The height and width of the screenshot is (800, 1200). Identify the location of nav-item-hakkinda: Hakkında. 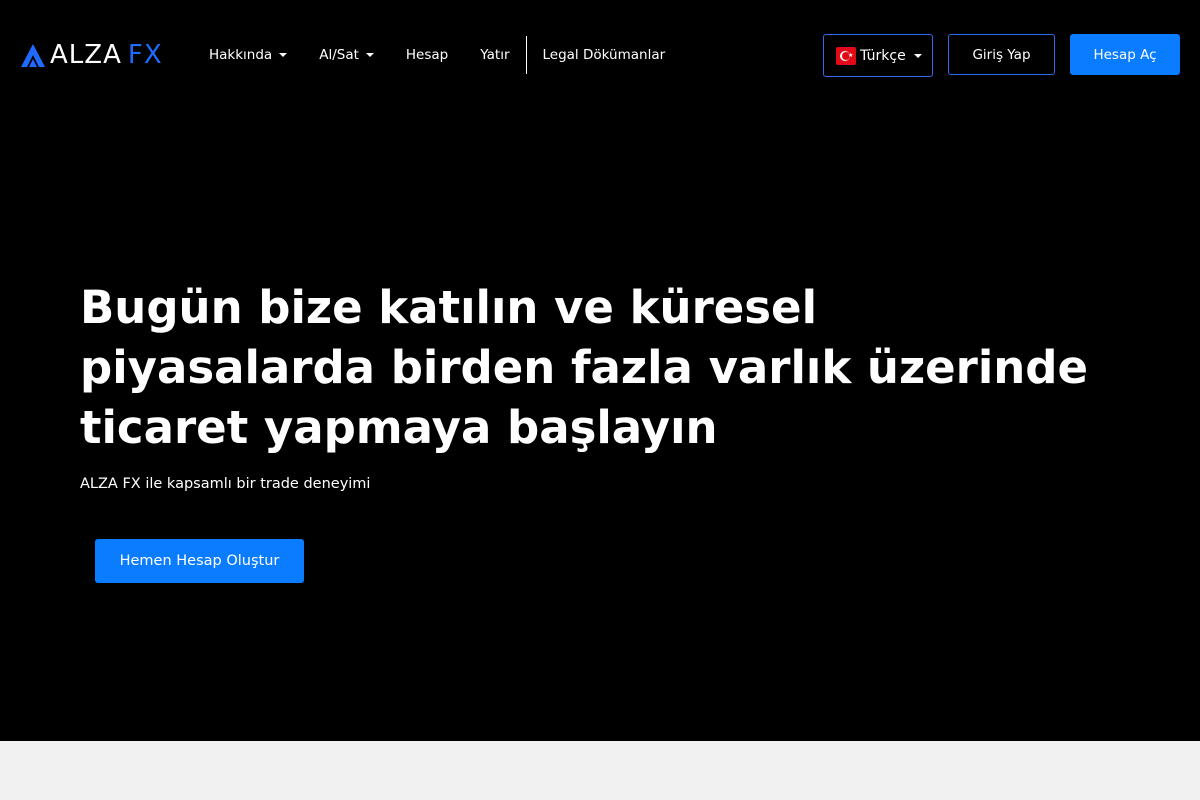
(248, 55).